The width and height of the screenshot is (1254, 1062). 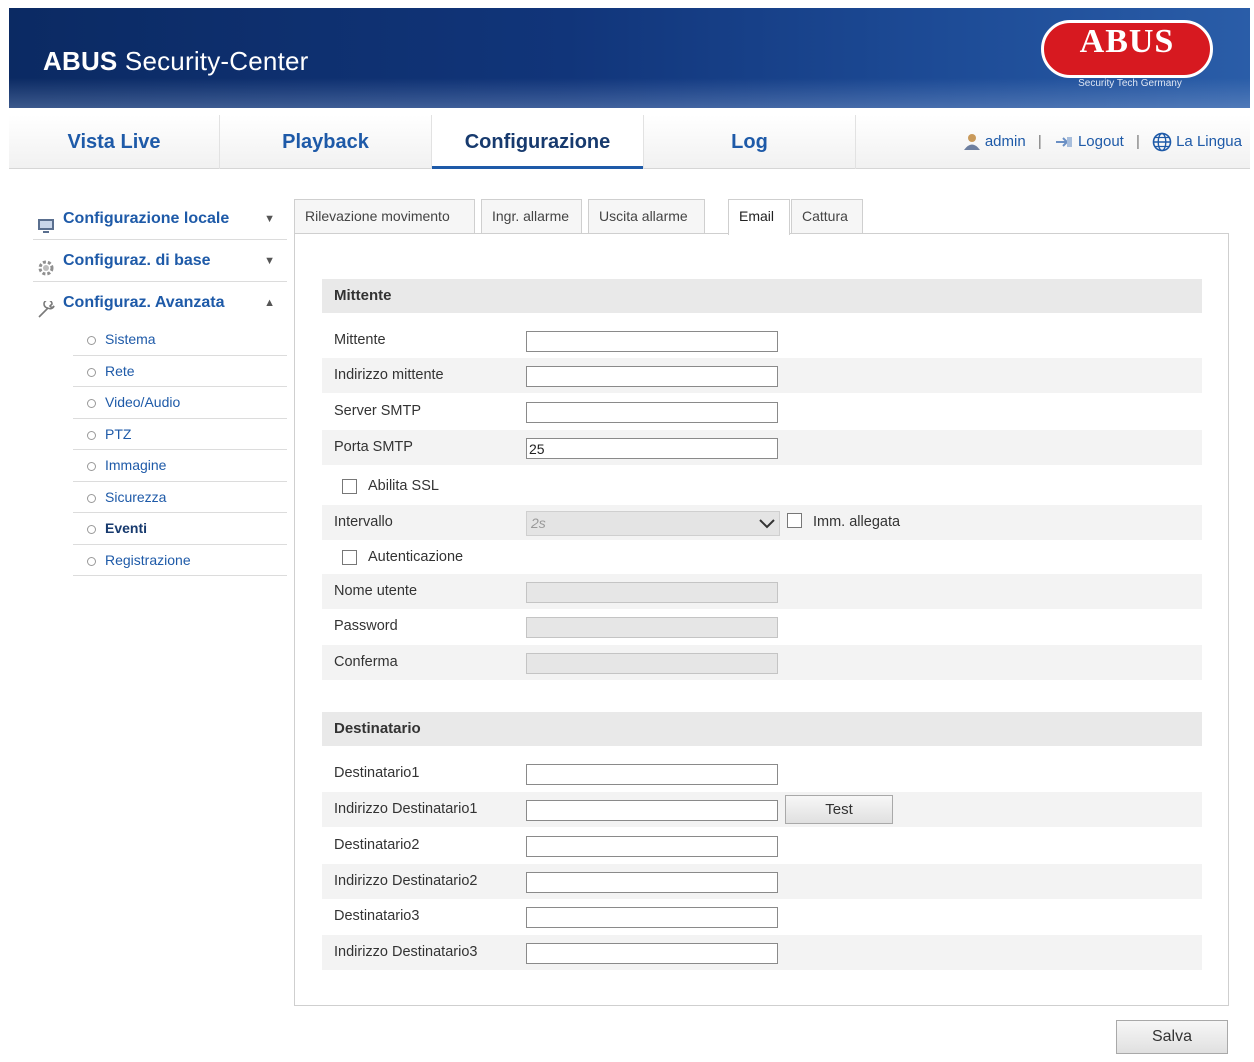 I want to click on enable-ssl-label: Abilita SSL, so click(x=403, y=486).